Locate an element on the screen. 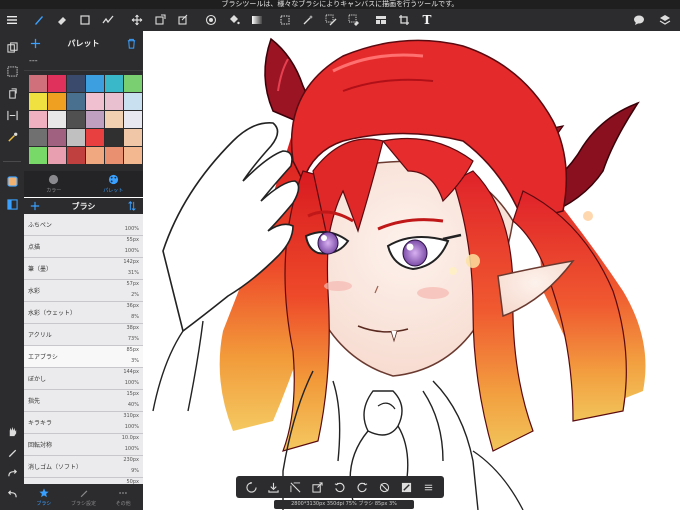 Image resolution: width=680 pixels, height=510 pixels. bottom-toolbar is located at coordinates (340, 487).